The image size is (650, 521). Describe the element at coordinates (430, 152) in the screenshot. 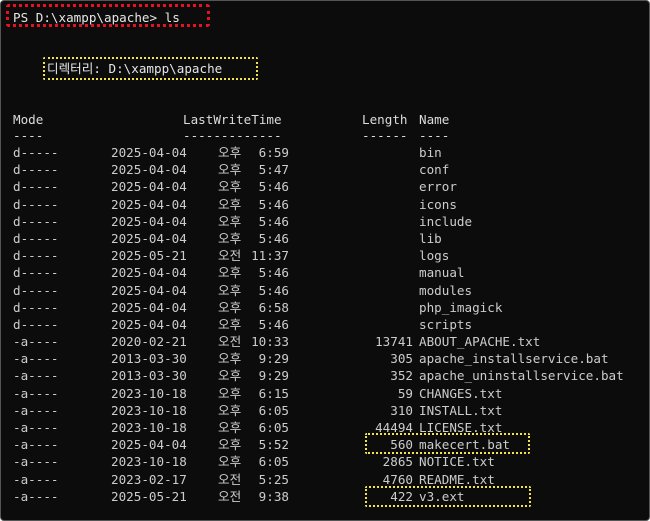

I see `entry-name: bin` at that location.